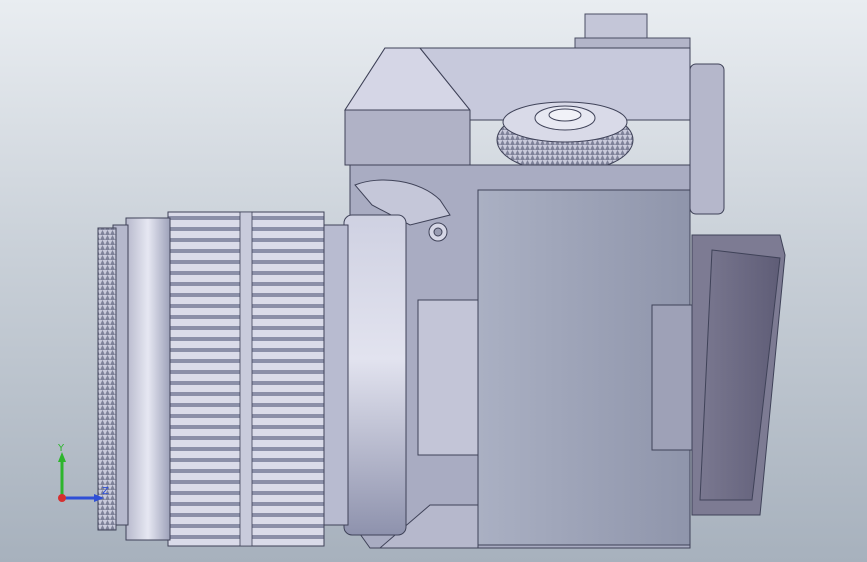 Image resolution: width=867 pixels, height=562 pixels. What do you see at coordinates (565, 137) in the screenshot?
I see `mode-dial` at bounding box center [565, 137].